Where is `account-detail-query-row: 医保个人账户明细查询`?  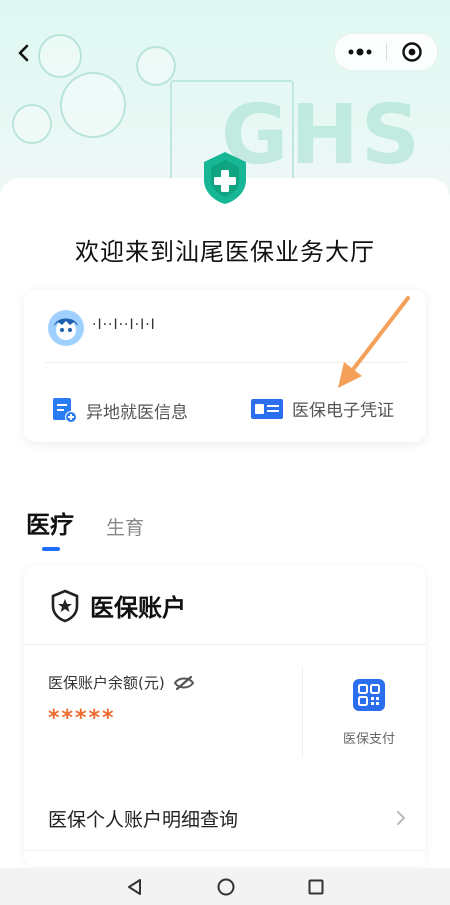 account-detail-query-row: 医保个人账户明细查询 is located at coordinates (227, 818).